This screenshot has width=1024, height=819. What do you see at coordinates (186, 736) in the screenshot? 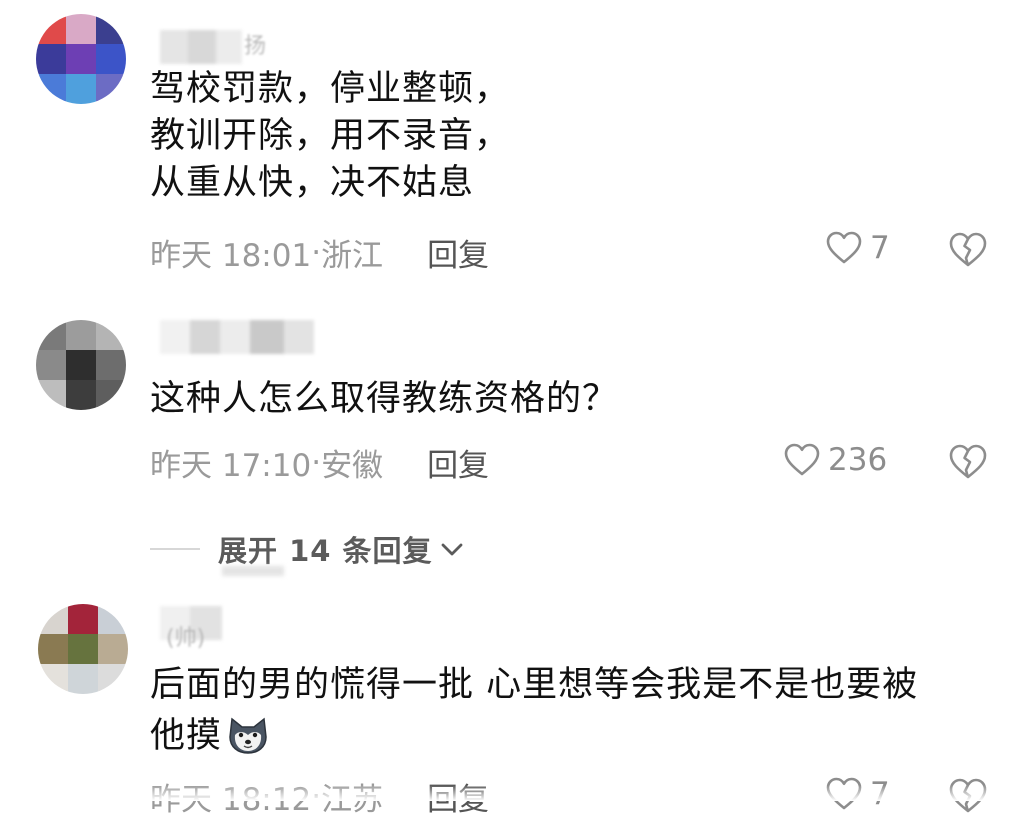
I see `comment-line: 他摸` at bounding box center [186, 736].